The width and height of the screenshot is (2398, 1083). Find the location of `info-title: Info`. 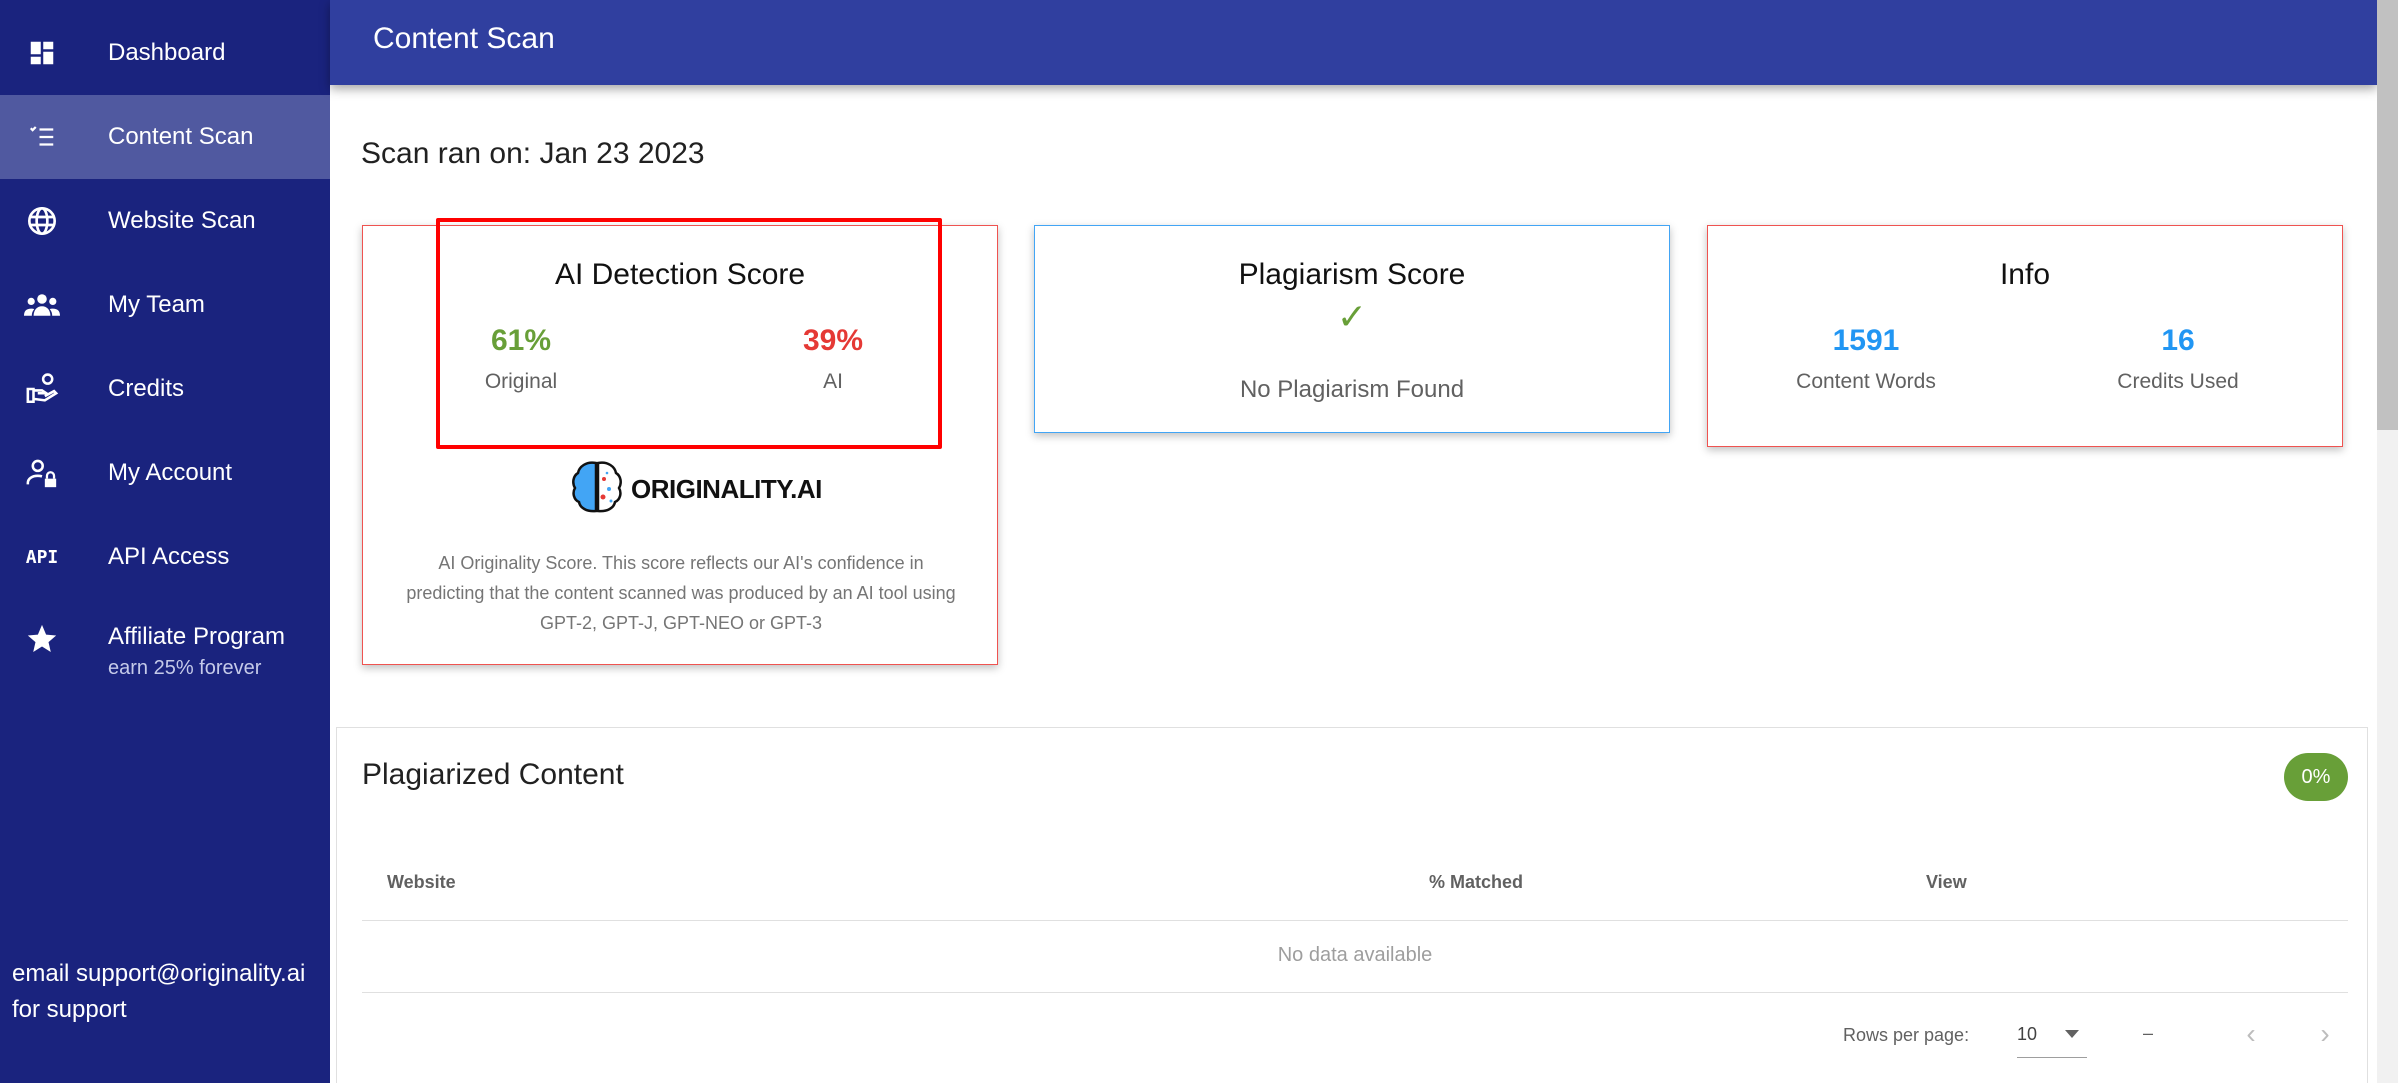

info-title: Info is located at coordinates (2025, 274).